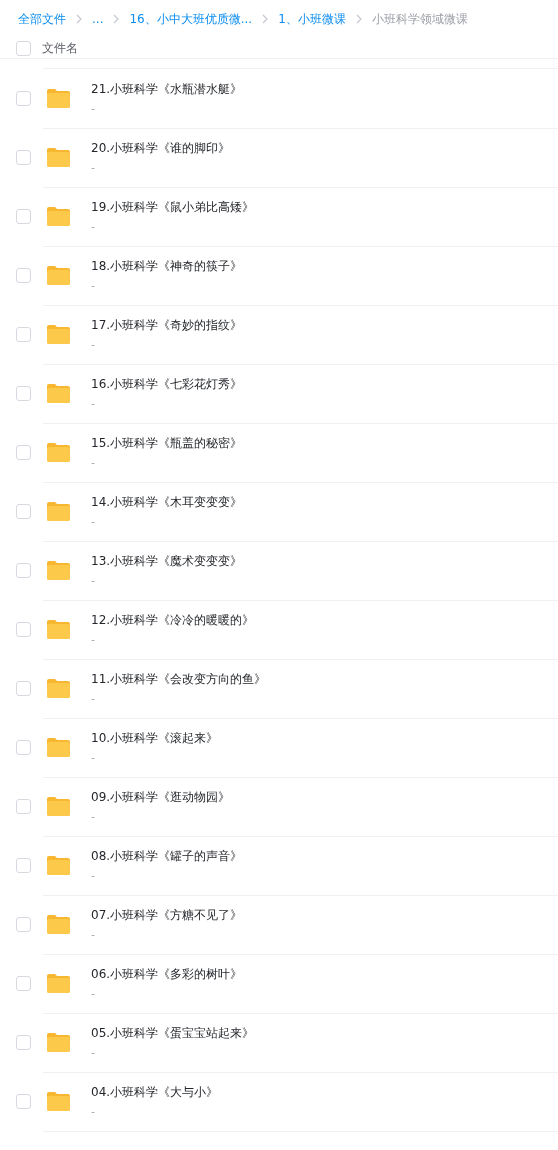  What do you see at coordinates (173, 620) in the screenshot?
I see `file-name: 12.小班科学《冷冷的暖暖的》` at bounding box center [173, 620].